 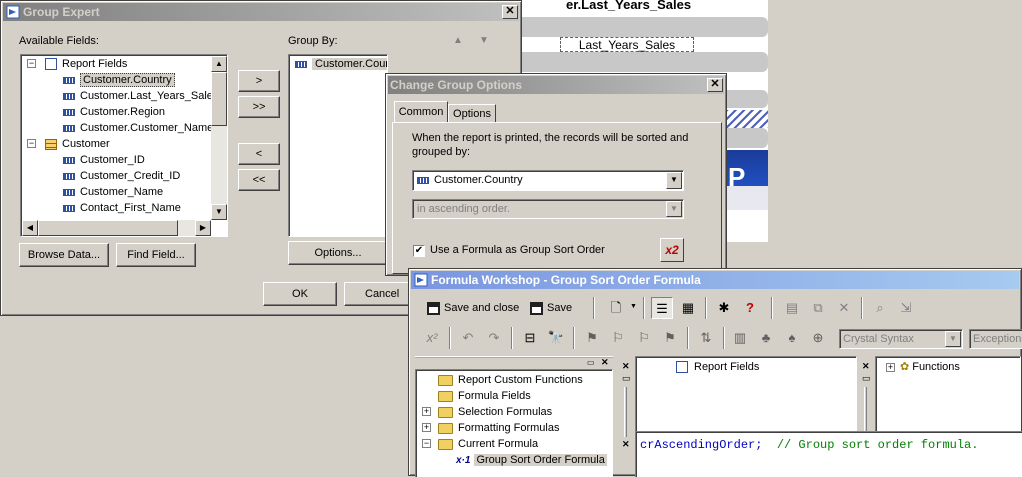 I want to click on workshop-tree-item: Report Custom Functions, so click(x=510, y=380).